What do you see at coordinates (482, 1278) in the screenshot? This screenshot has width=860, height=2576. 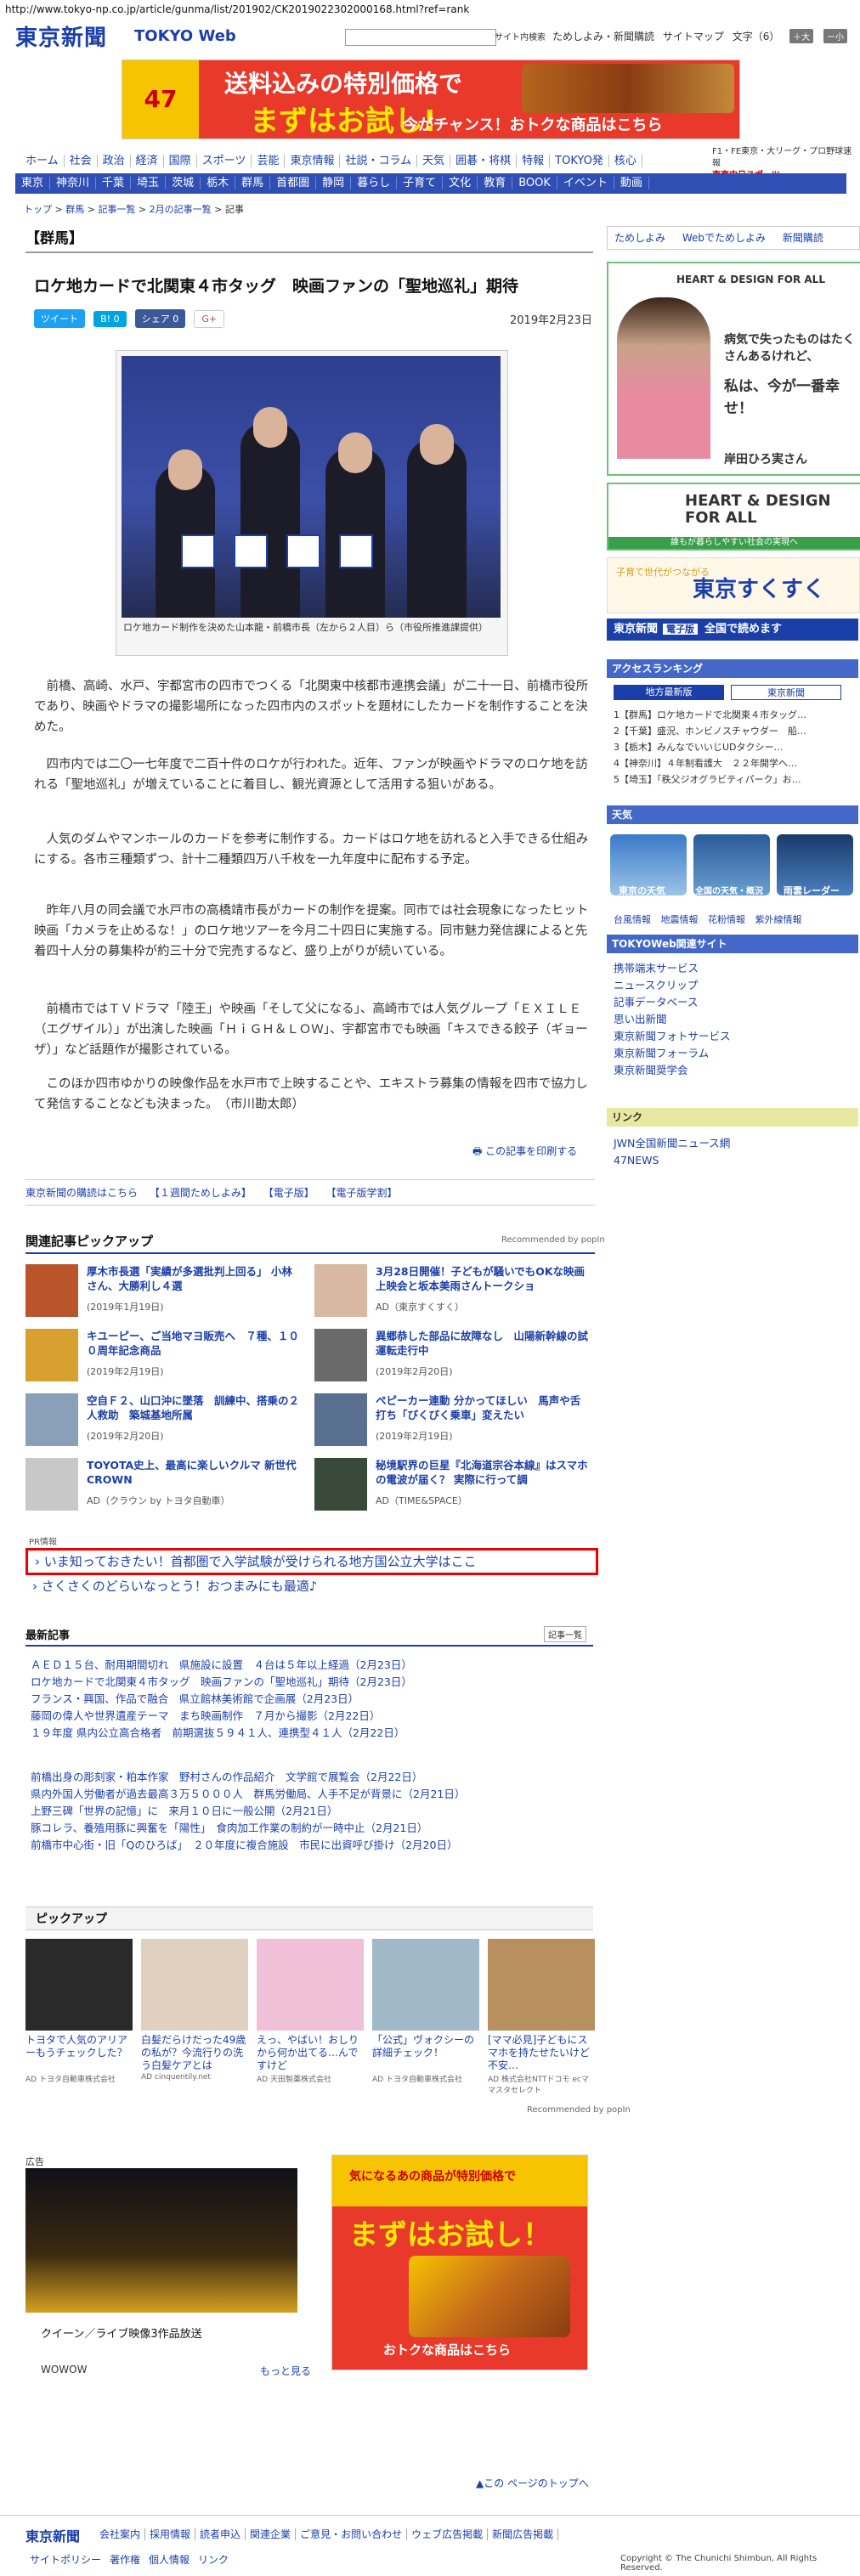 I see `related-title-link: 3月28日開催！子どもが騒いでもOKな映画上映会と坂本美雨さんトークショ` at bounding box center [482, 1278].